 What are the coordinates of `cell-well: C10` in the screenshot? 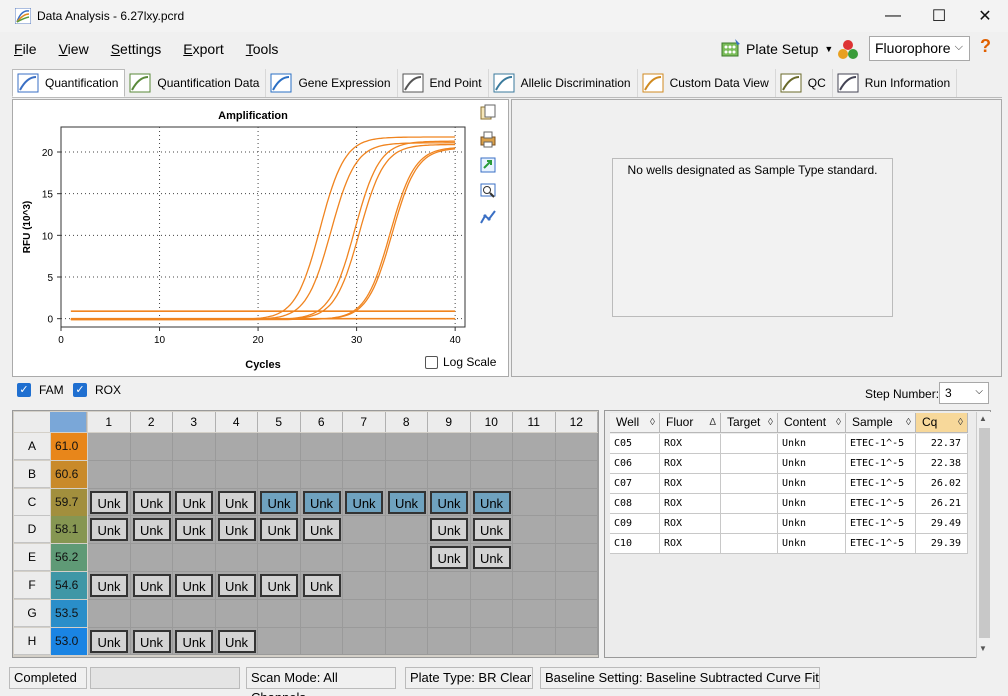 It's located at (635, 544).